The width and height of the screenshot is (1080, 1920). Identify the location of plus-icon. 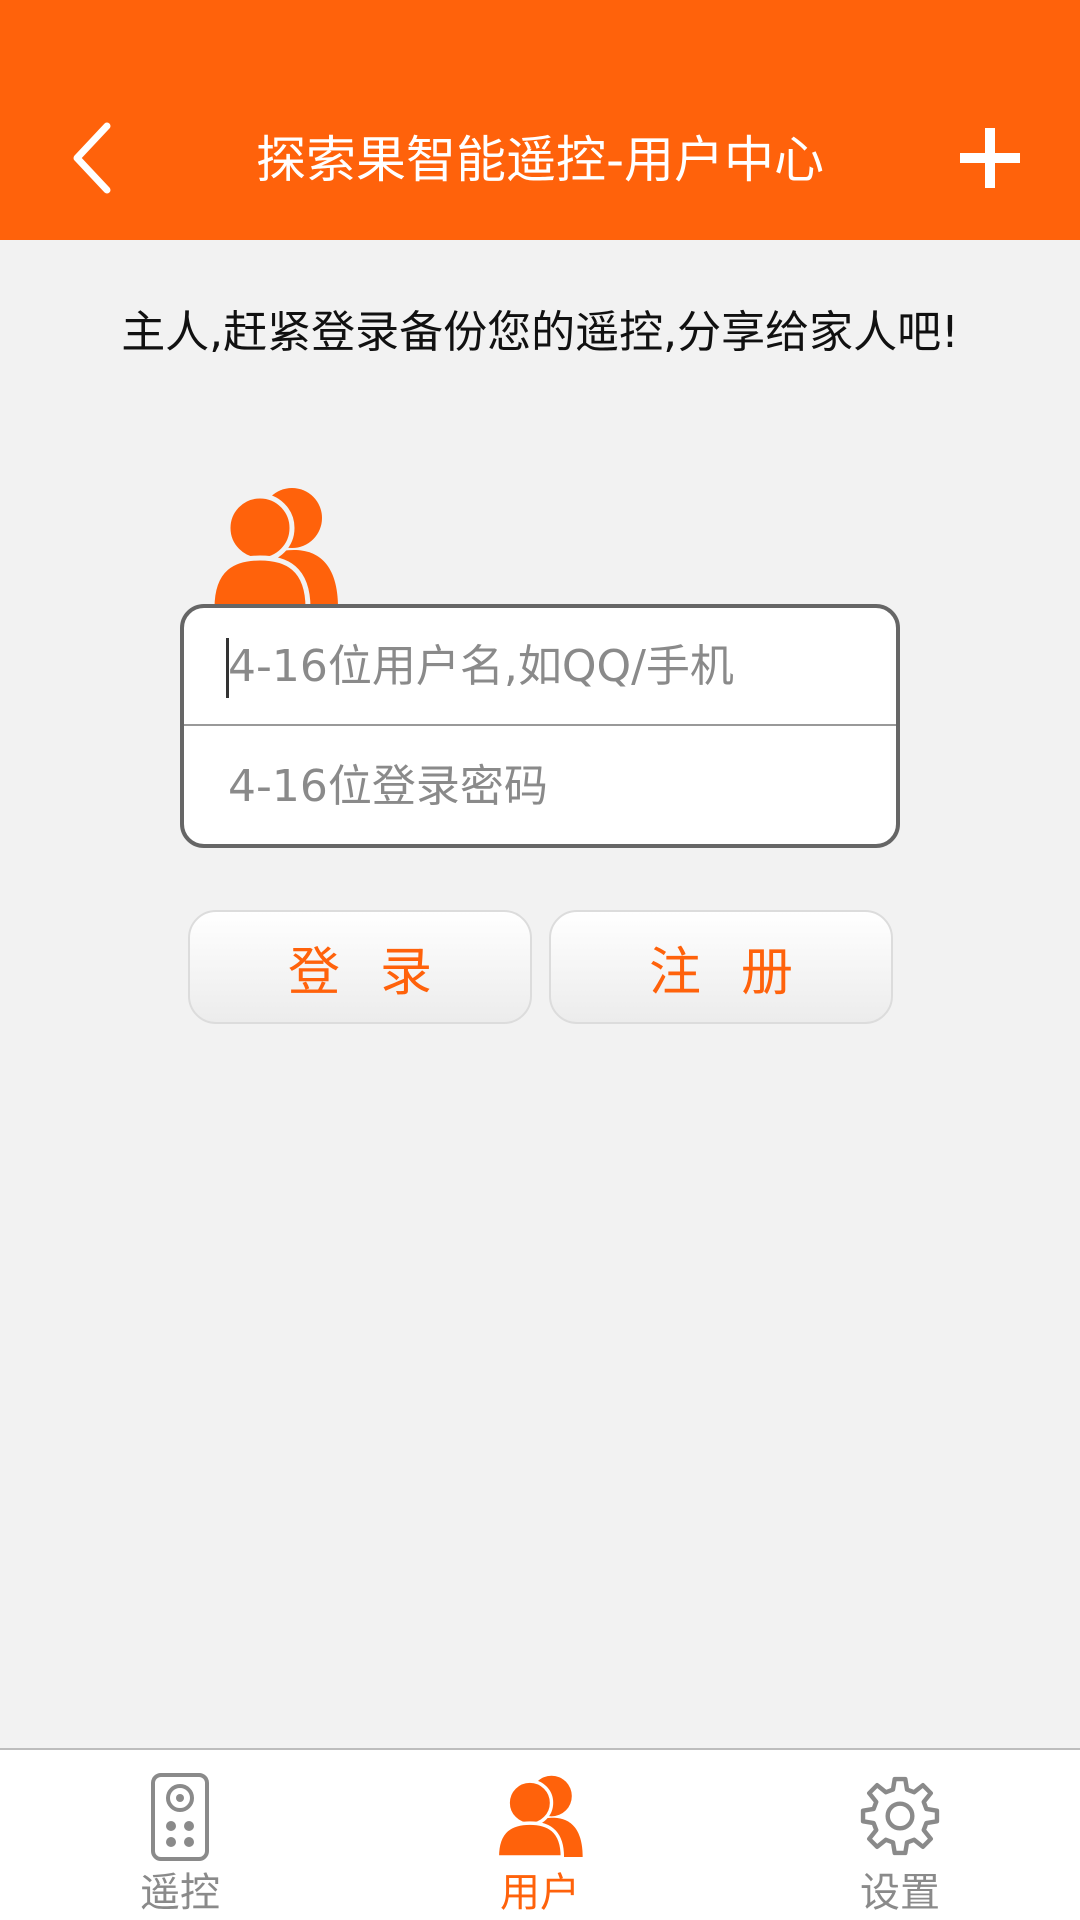
(990, 158).